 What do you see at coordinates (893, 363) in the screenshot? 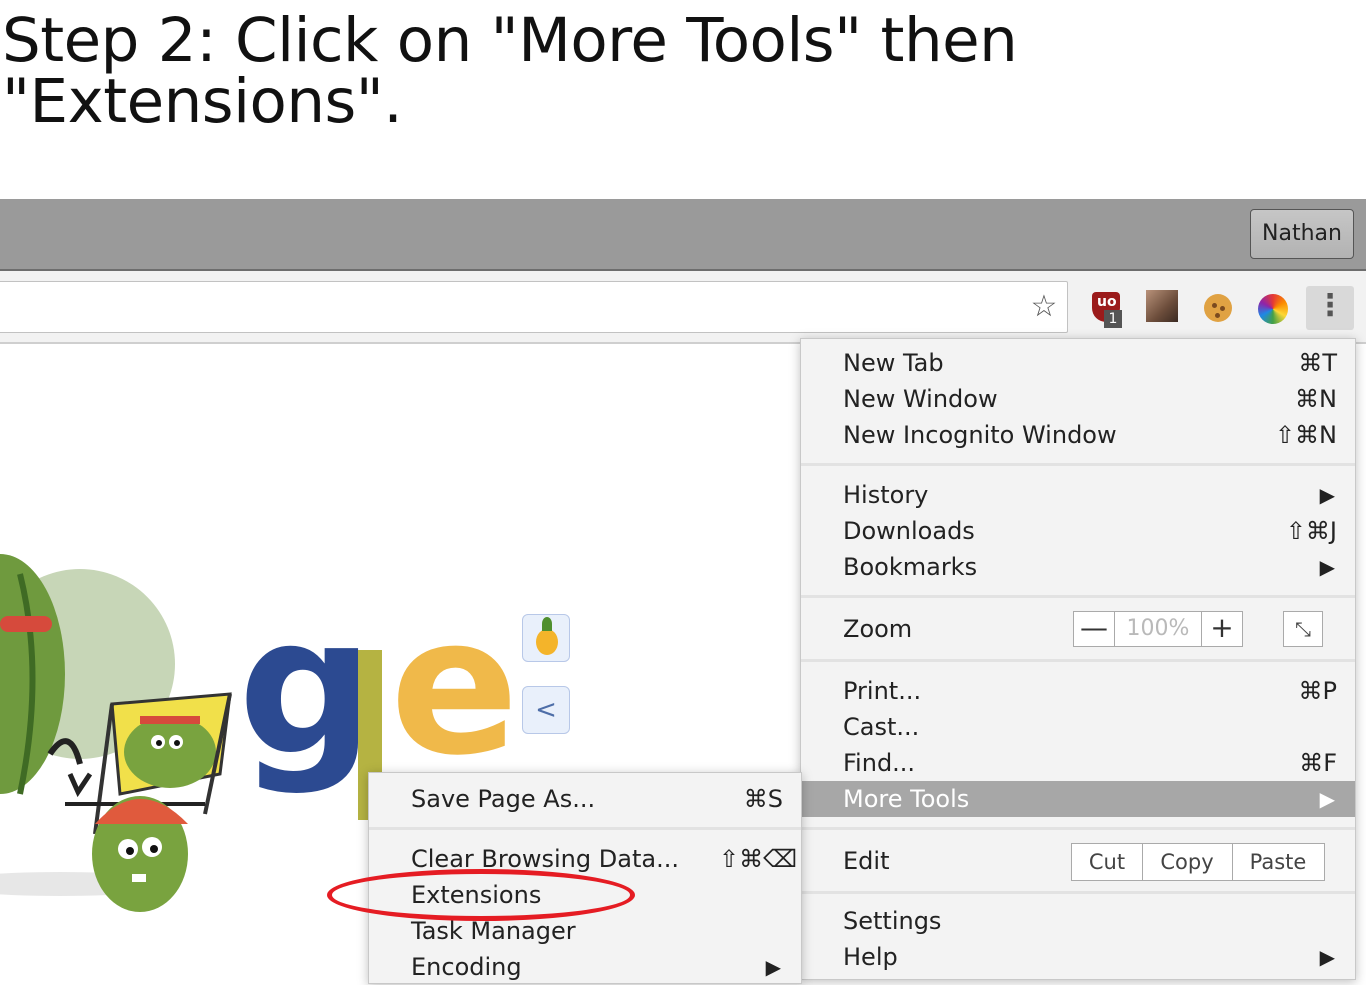
I see `new-tab-label: New Tab` at bounding box center [893, 363].